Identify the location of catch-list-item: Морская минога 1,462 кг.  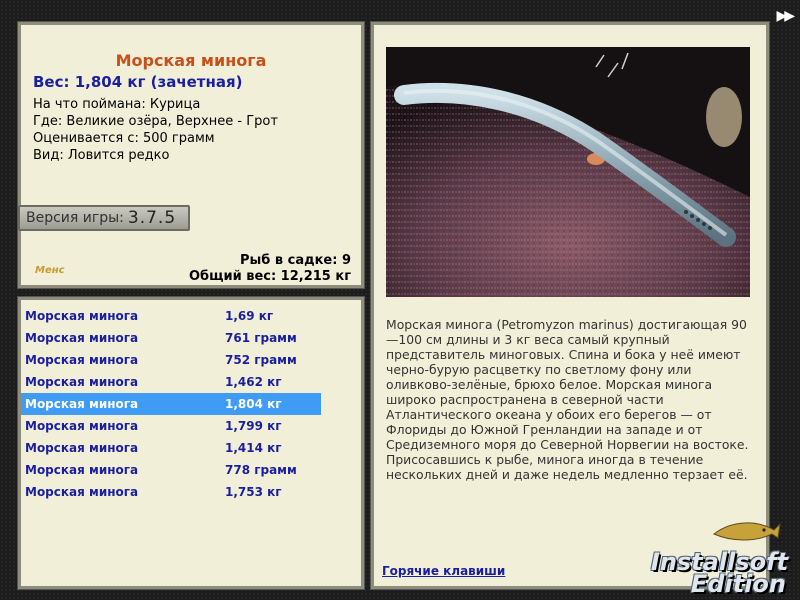
(171, 382).